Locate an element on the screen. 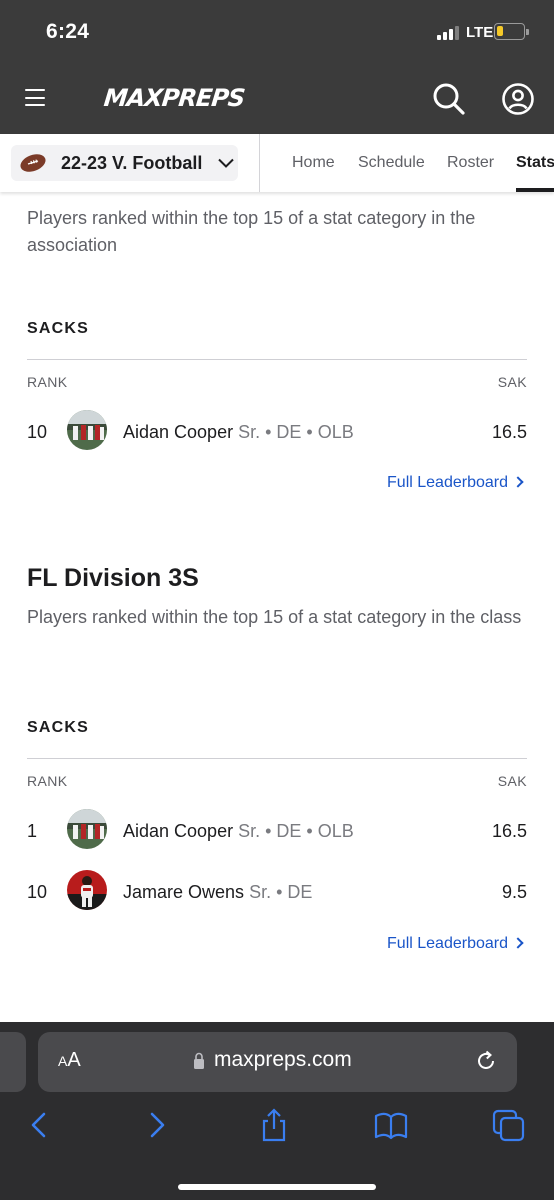 Image resolution: width=554 pixels, height=1200 pixels. forward-icon is located at coordinates (158, 1125).